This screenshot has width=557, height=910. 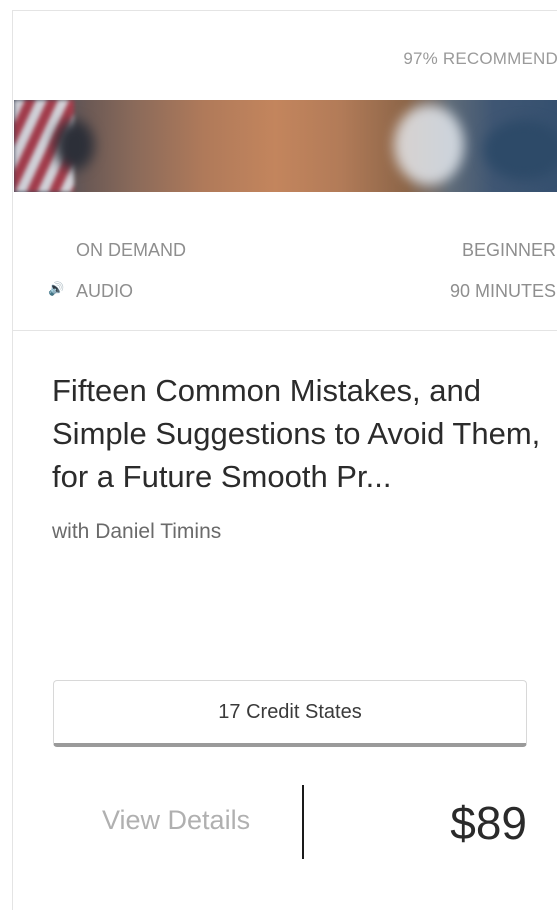 I want to click on view-details-link: View Details, so click(x=176, y=820).